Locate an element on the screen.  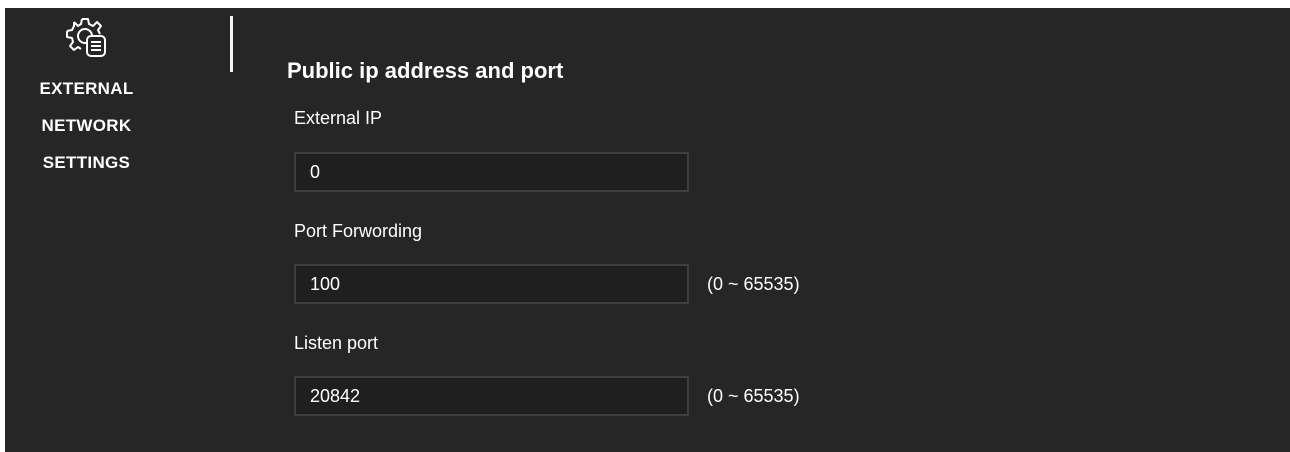
listen-port-label: Listen port is located at coordinates (336, 343).